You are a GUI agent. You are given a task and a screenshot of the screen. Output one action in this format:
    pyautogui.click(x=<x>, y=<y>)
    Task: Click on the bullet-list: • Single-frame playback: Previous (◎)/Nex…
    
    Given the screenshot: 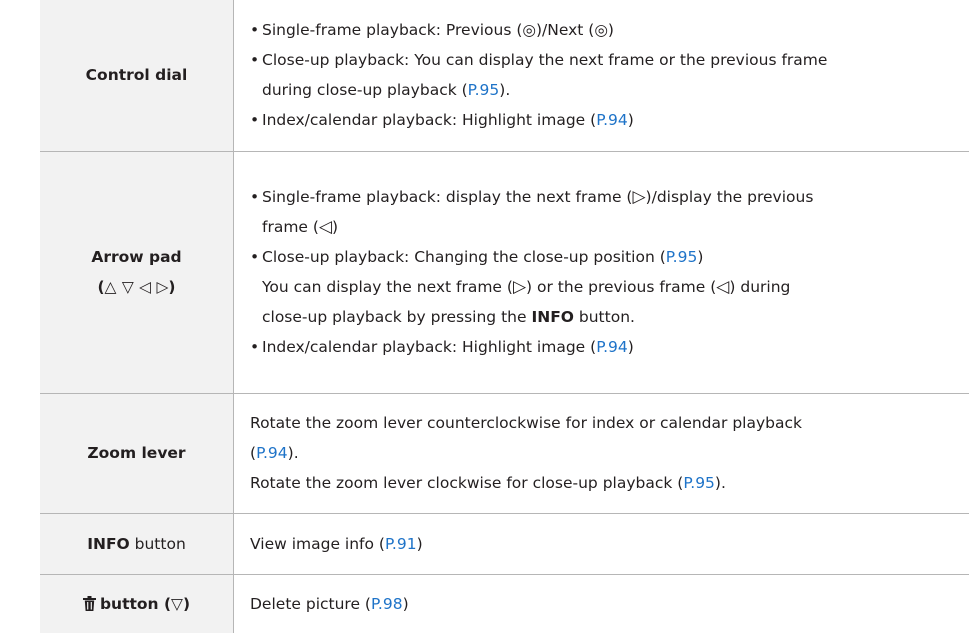 What is the action you would take?
    pyautogui.click(x=597, y=75)
    